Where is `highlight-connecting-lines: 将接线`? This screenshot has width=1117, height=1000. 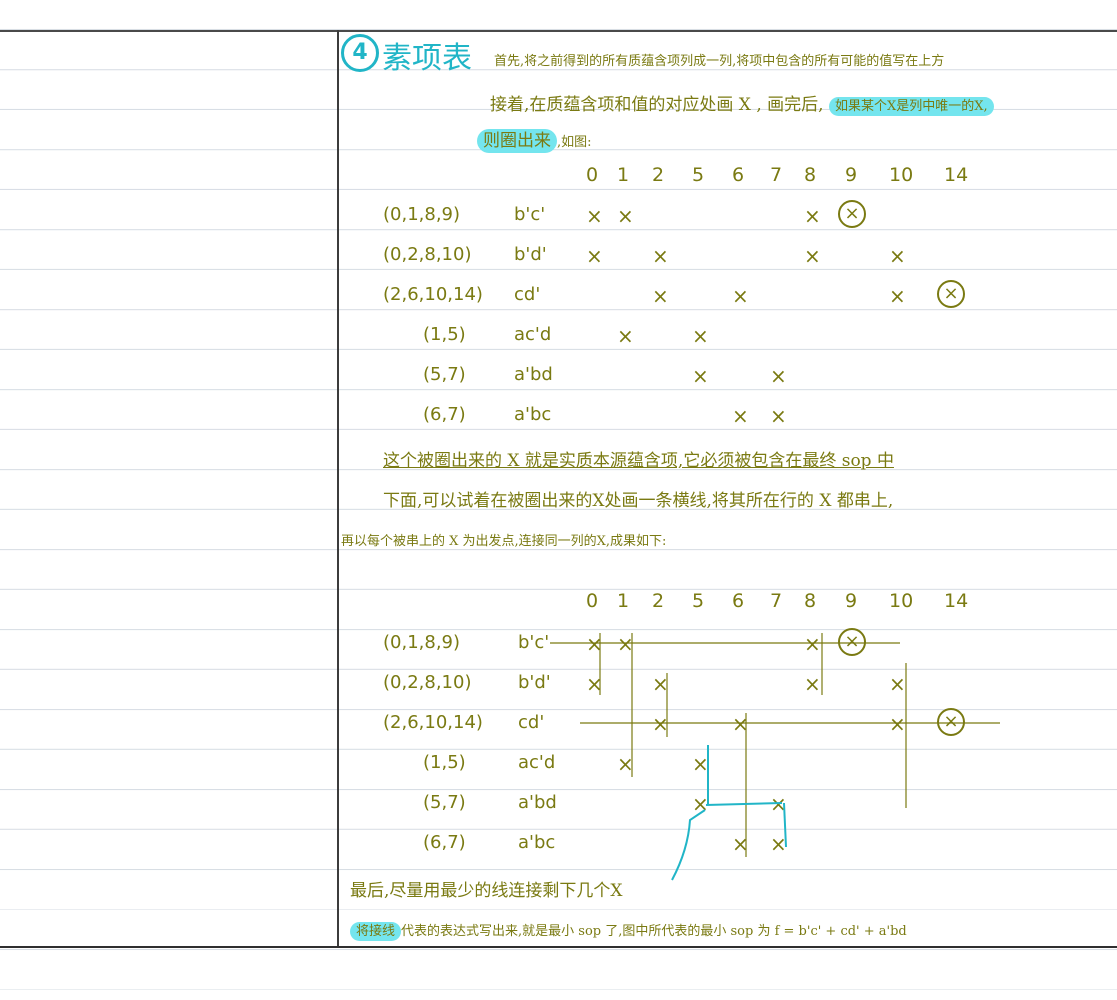 highlight-connecting-lines: 将接线 is located at coordinates (376, 931).